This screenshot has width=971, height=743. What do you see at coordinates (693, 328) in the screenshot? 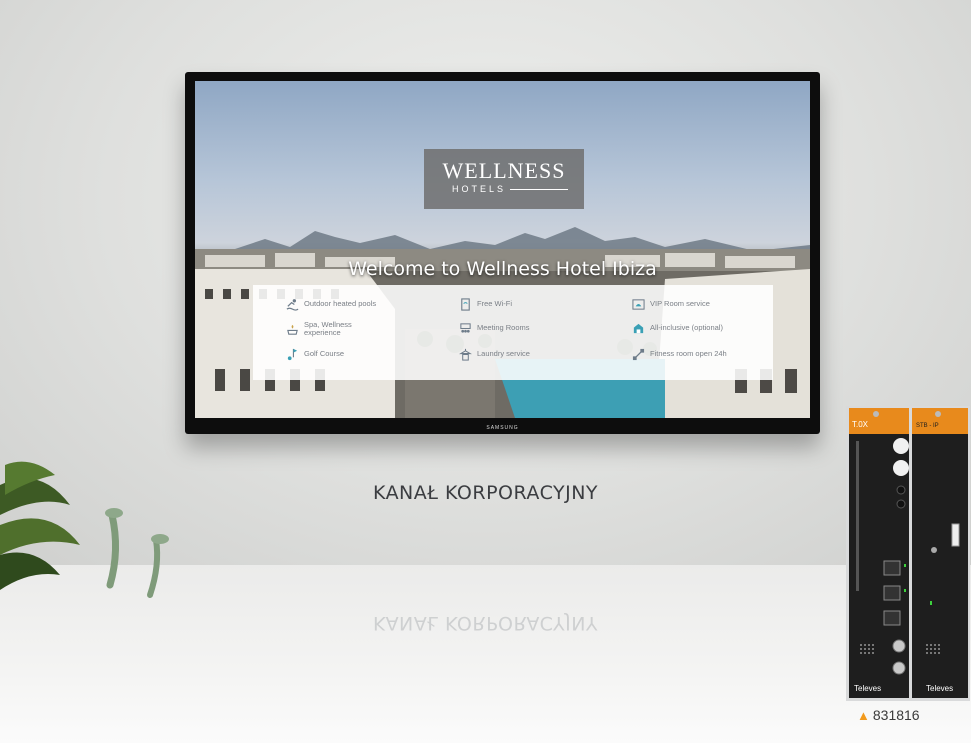
I see `feature-all-inclusive: All-inclusive (optional)` at bounding box center [693, 328].